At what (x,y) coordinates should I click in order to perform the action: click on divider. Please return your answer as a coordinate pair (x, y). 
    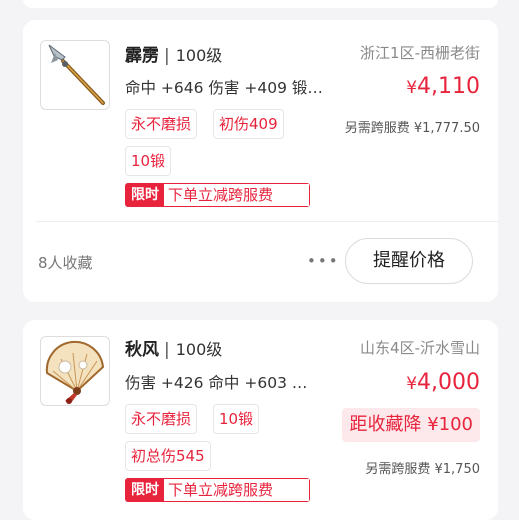
    Looking at the image, I should click on (267, 221).